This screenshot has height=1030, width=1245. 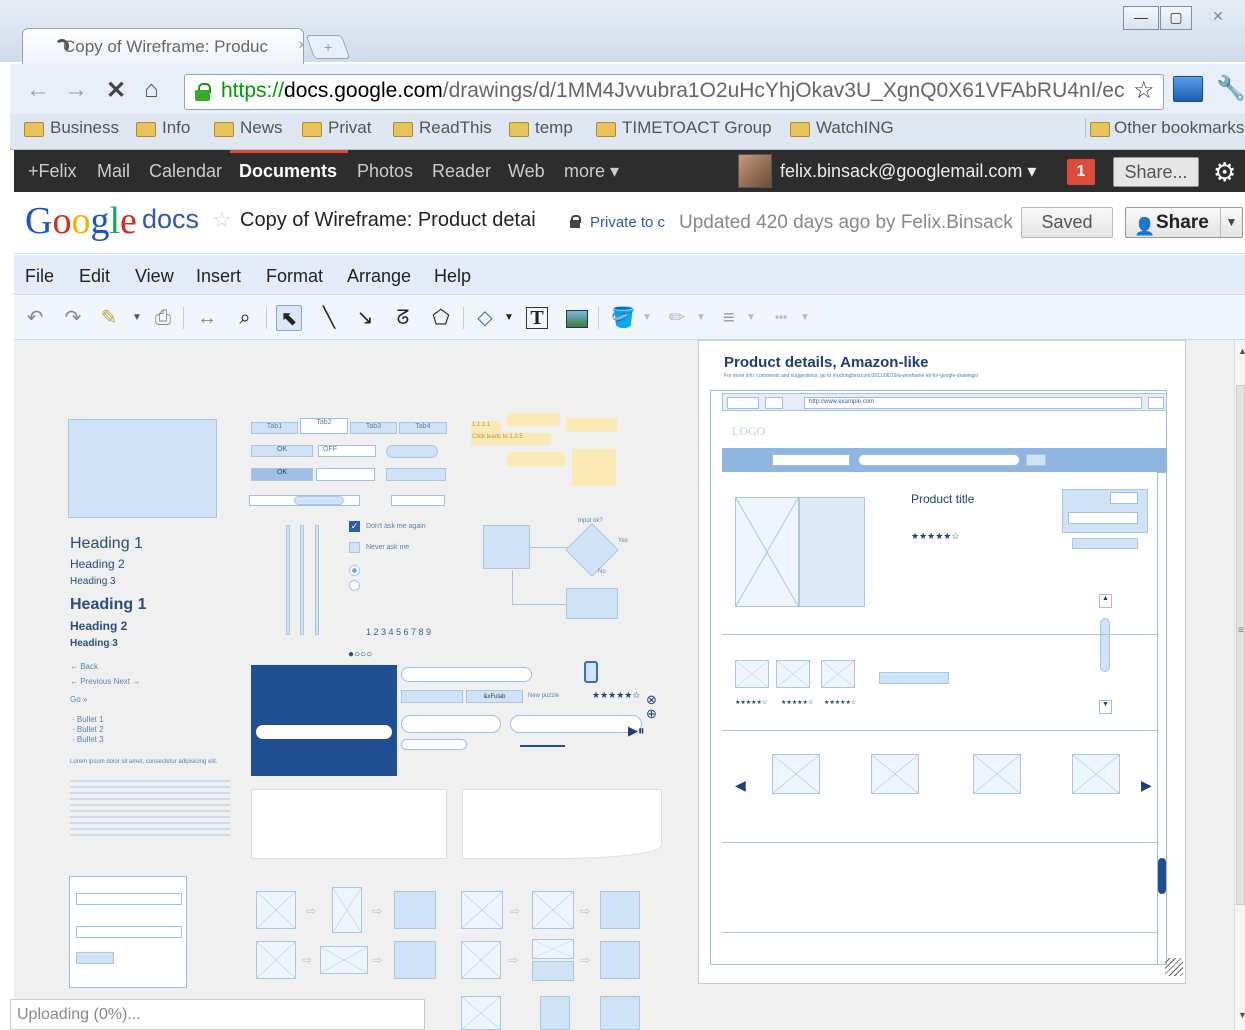 What do you see at coordinates (398, 632) in the screenshot?
I see `pagination: 1 2 3 4 5 6 7 8 9` at bounding box center [398, 632].